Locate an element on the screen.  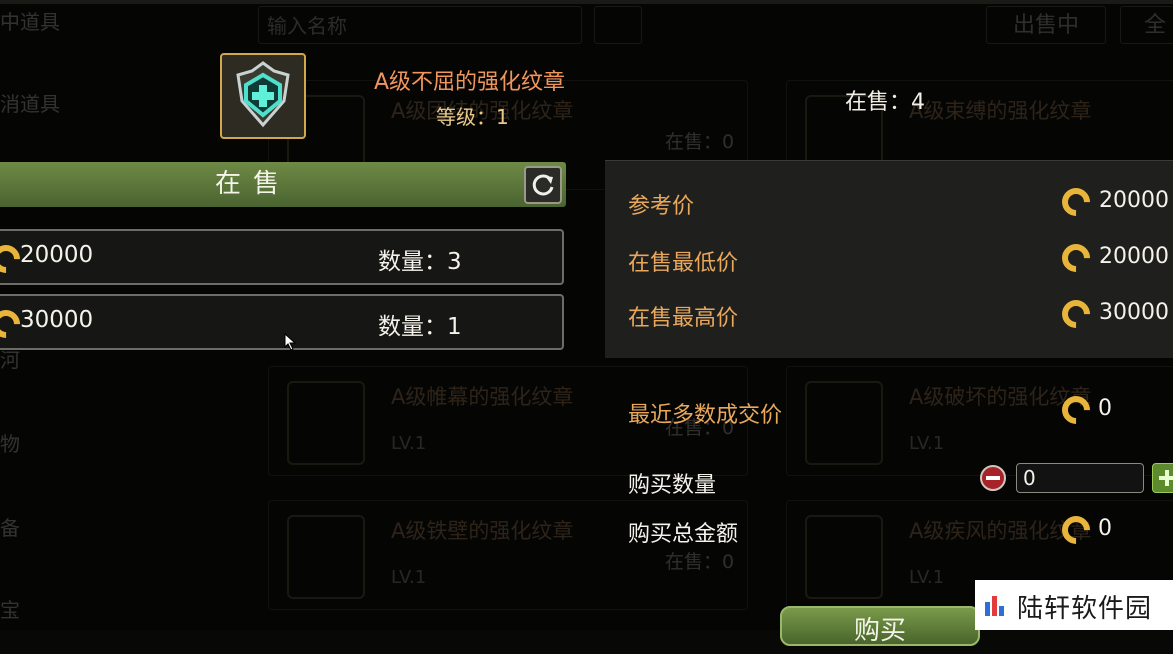
refresh-icon is located at coordinates (543, 185).